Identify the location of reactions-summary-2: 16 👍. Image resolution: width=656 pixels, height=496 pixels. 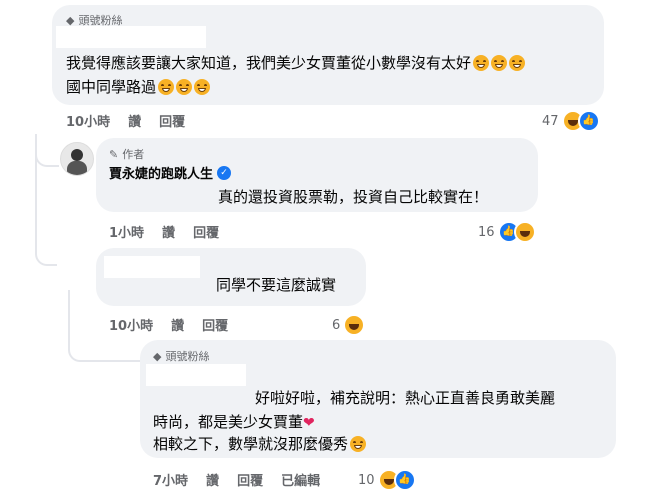
(507, 232).